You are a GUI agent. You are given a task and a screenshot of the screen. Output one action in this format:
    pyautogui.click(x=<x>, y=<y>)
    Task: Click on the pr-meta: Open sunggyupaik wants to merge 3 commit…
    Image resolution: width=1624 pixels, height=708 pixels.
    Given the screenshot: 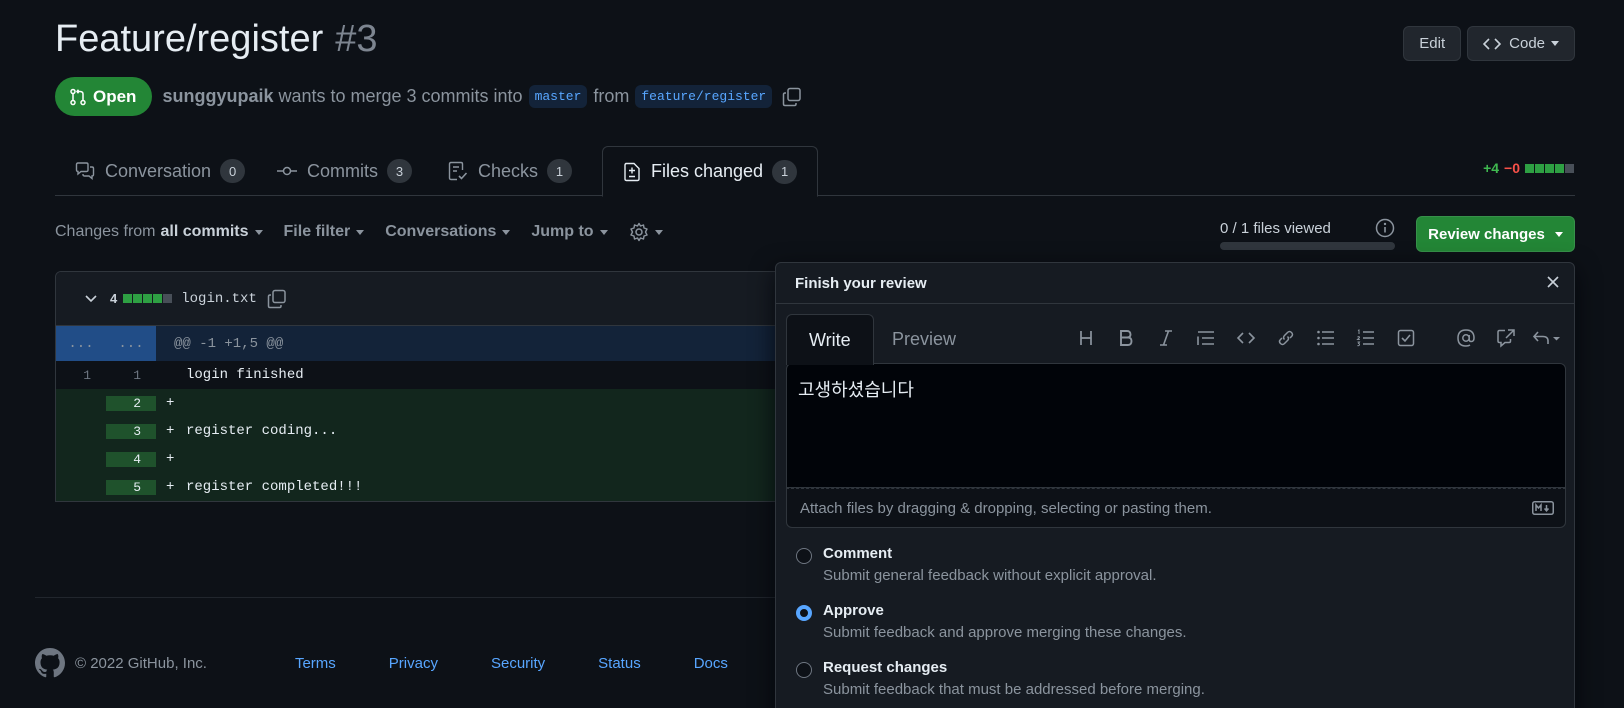 What is the action you would take?
    pyautogui.click(x=428, y=96)
    